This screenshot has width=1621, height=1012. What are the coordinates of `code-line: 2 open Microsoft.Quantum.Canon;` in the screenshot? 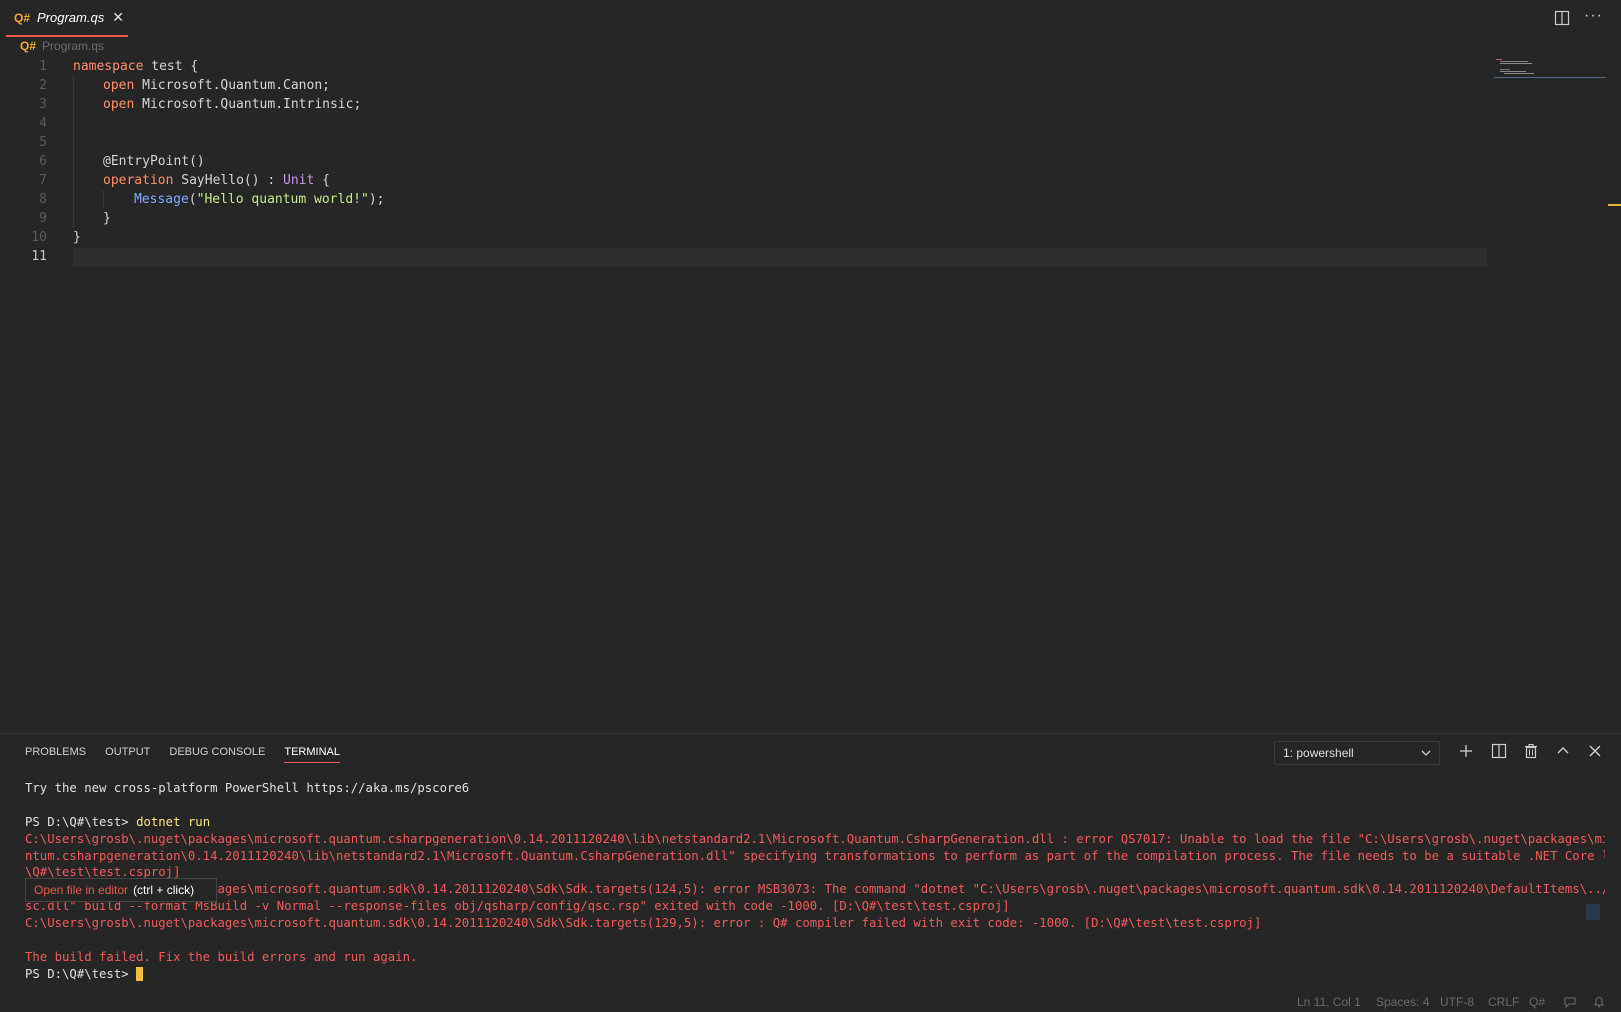 It's located at (745, 85).